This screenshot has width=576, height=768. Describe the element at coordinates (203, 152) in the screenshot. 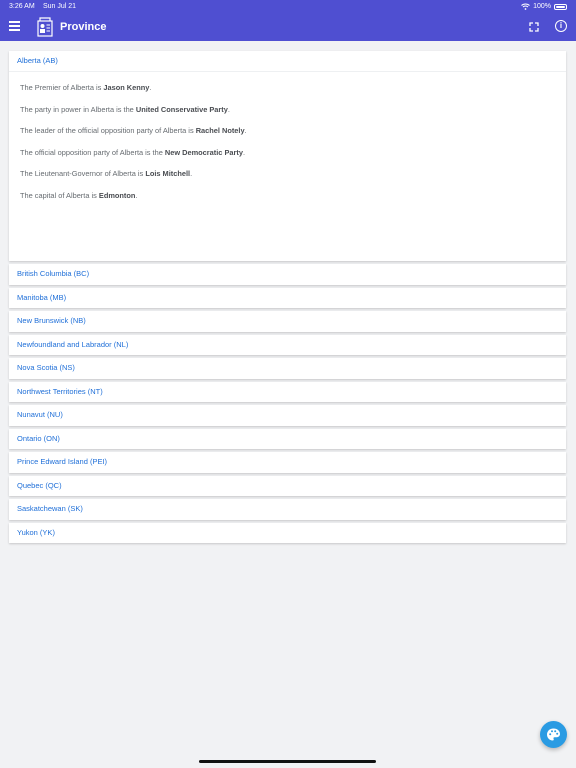

I see `fact-value: New Democratic Party` at that location.